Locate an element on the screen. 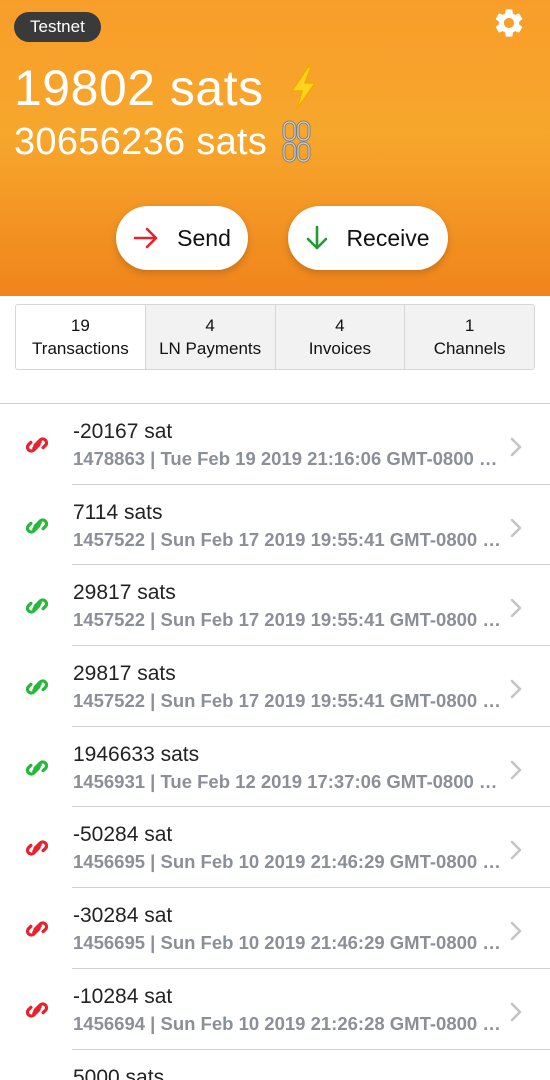  onchain-balance: 30656236 sats is located at coordinates (164, 142).